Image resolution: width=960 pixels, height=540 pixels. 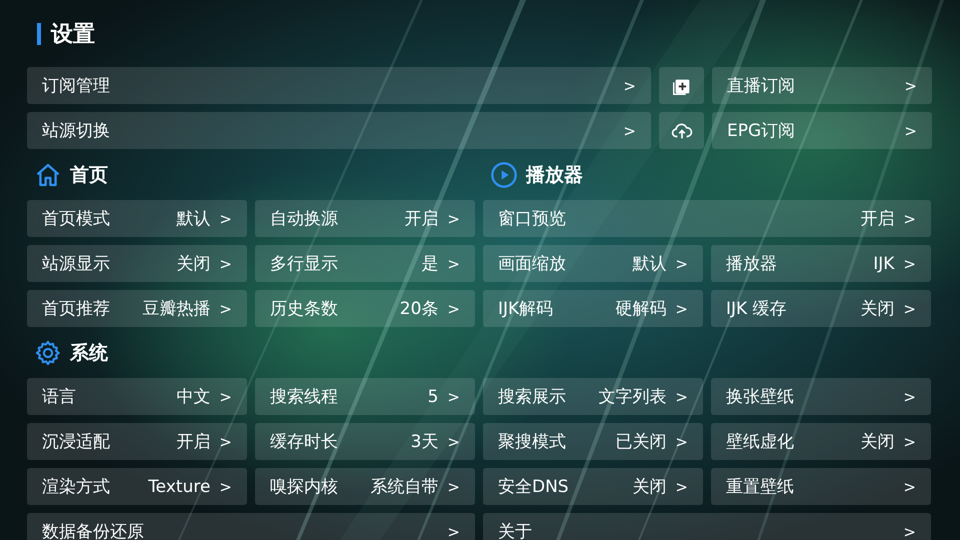 What do you see at coordinates (39, 34) in the screenshot?
I see `title-accent-bar` at bounding box center [39, 34].